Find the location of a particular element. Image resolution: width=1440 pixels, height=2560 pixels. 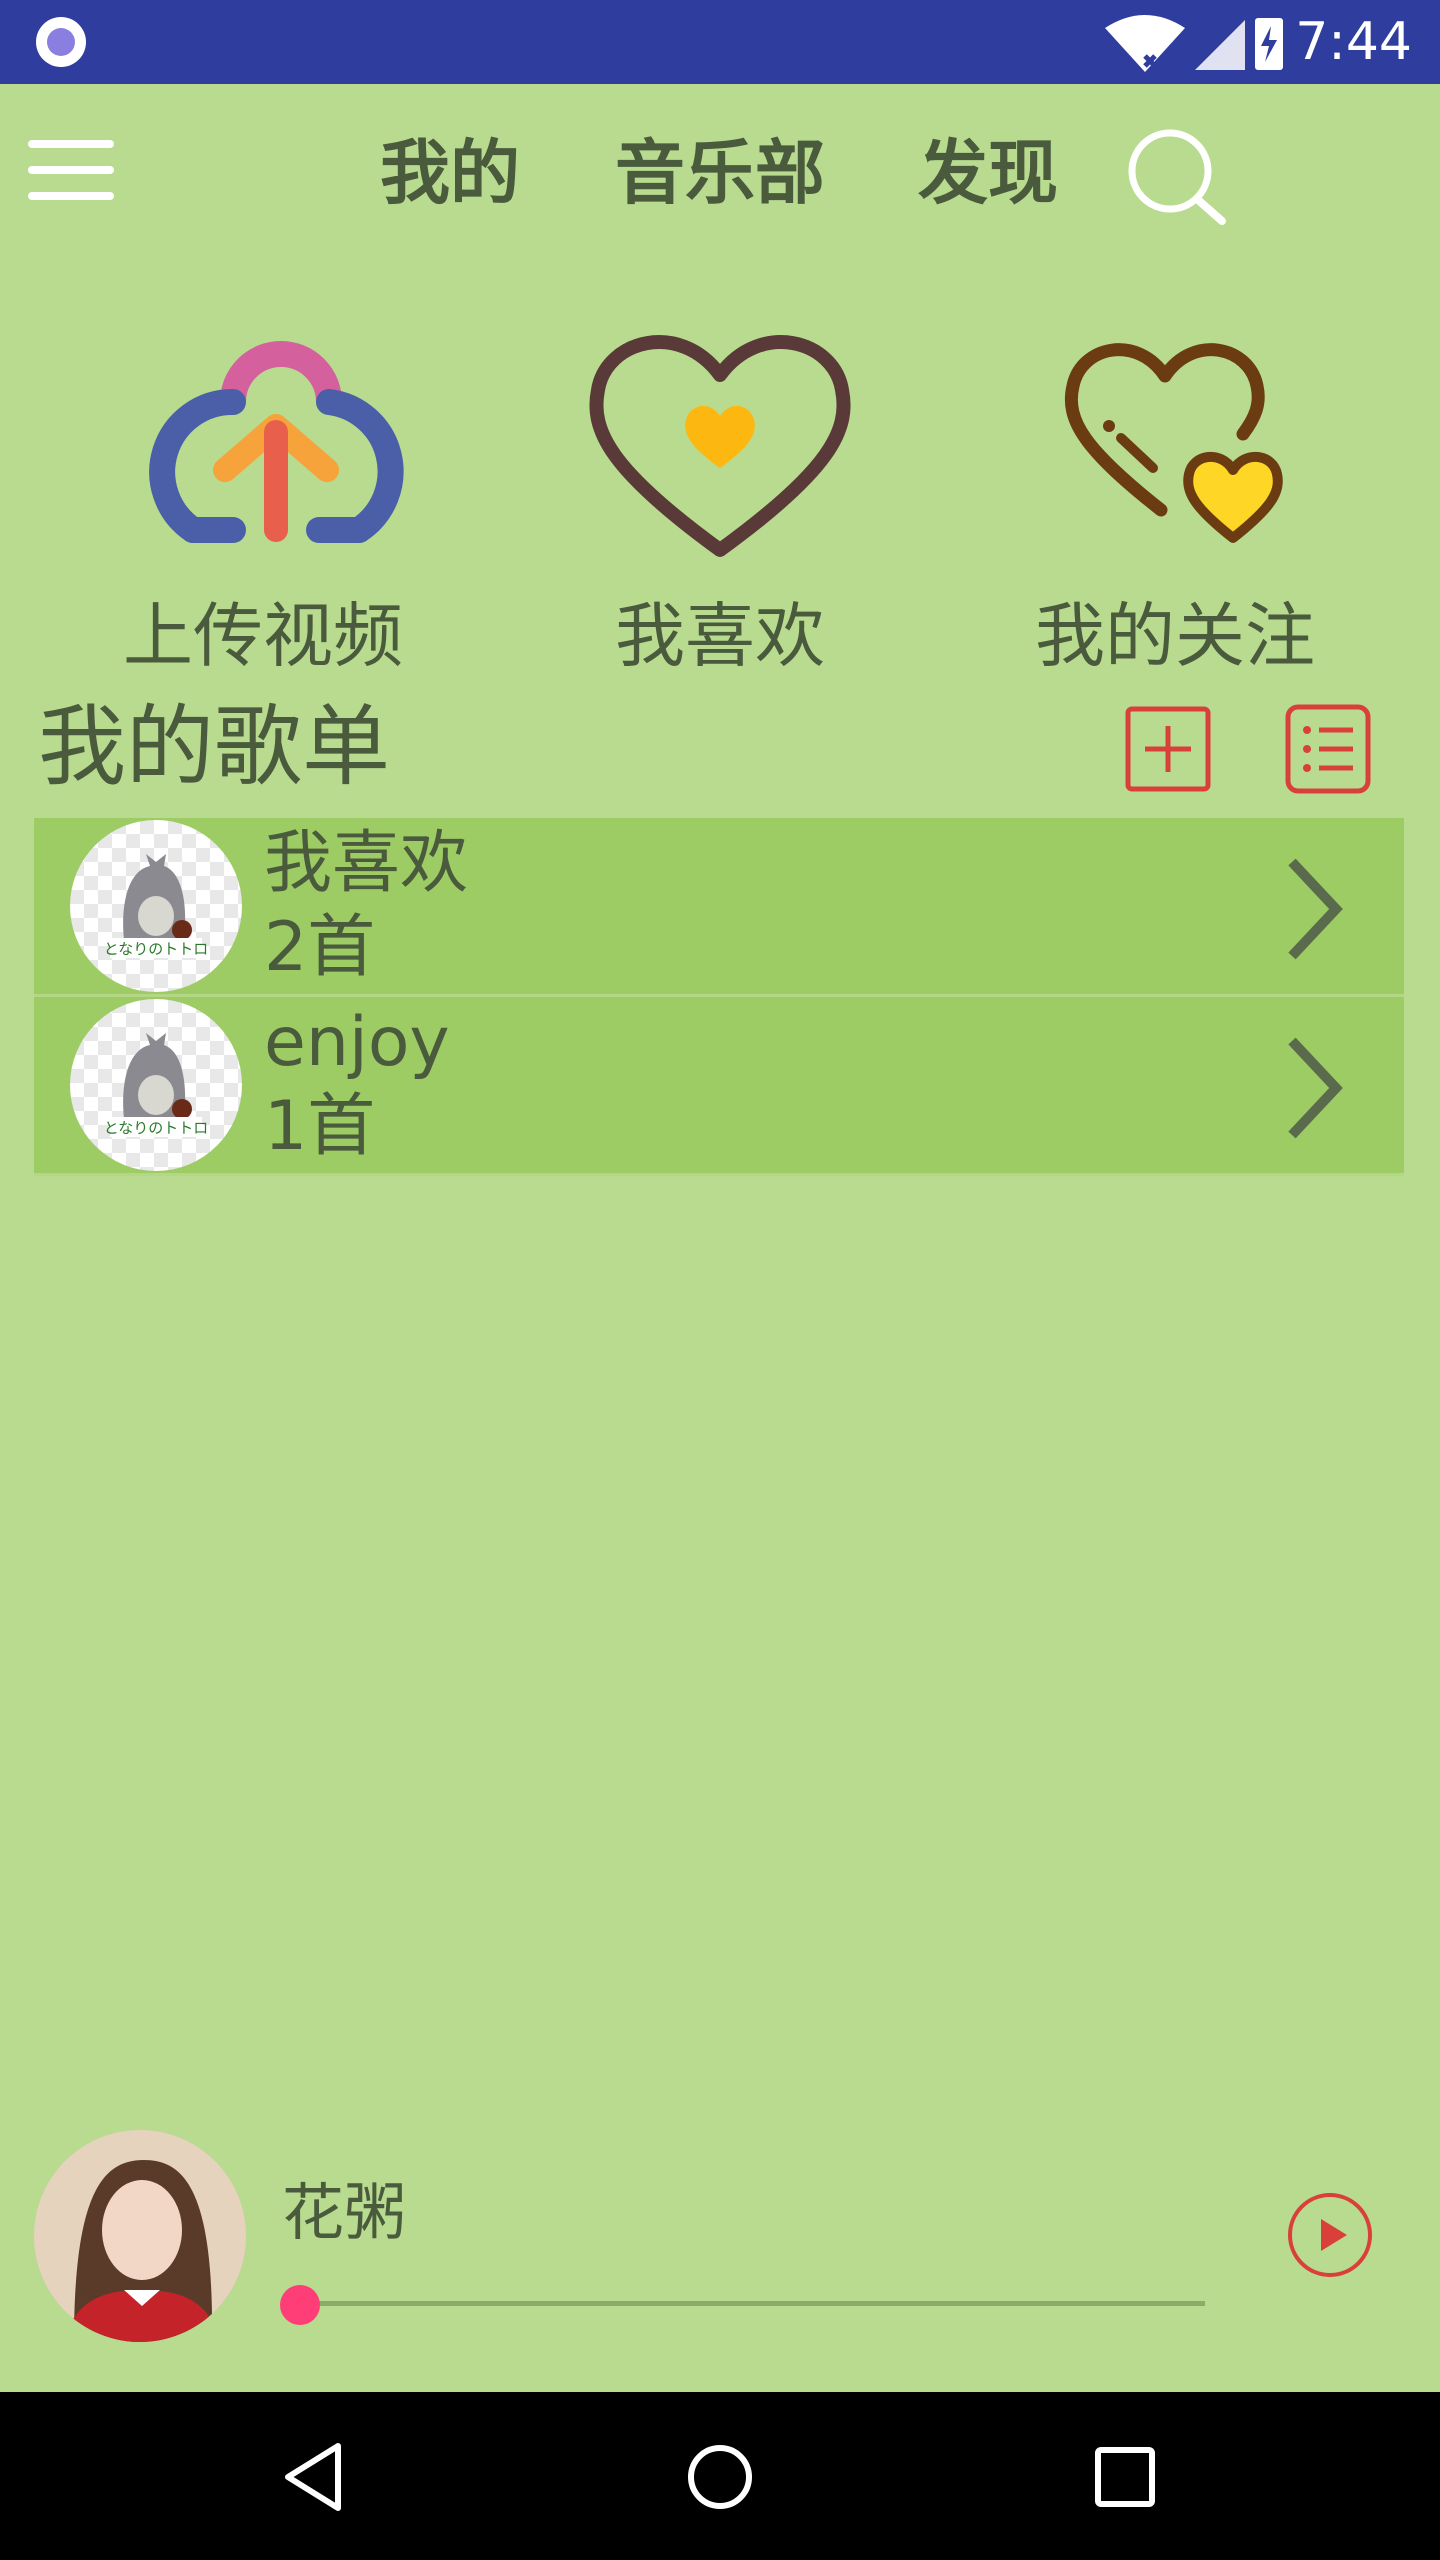

battery-icon is located at coordinates (1269, 44).